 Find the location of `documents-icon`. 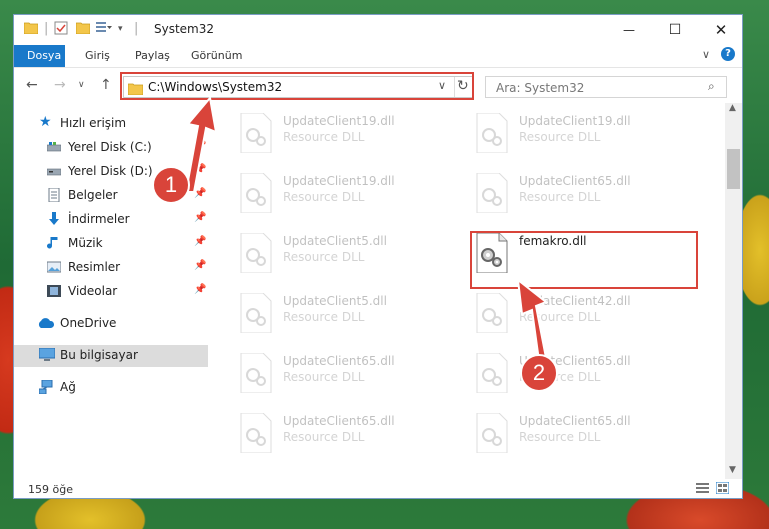

documents-icon is located at coordinates (54, 195).